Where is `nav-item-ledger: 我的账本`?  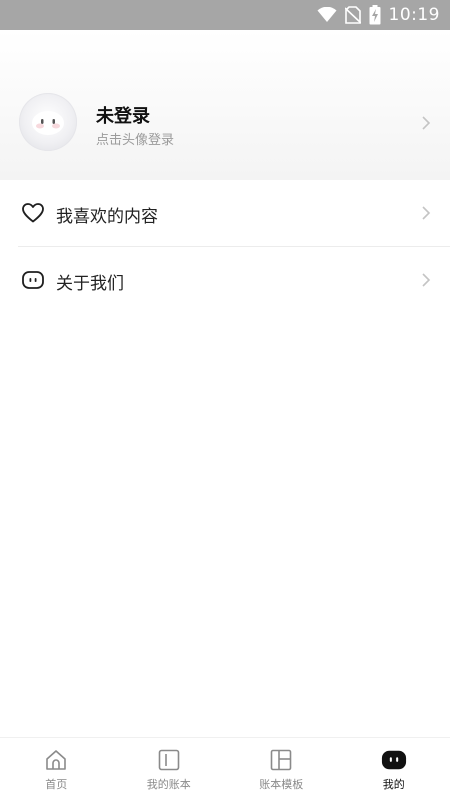
nav-item-ledger: 我的账本 is located at coordinates (169, 769).